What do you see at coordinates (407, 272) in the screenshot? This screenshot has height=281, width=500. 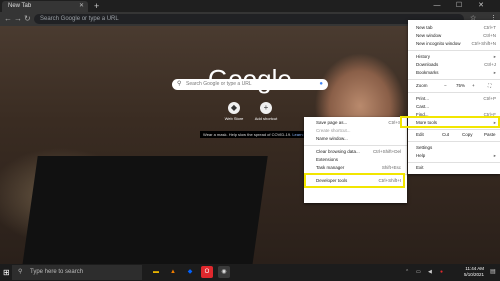 I see `show-hidden-icons-icon: ⌃` at bounding box center [407, 272].